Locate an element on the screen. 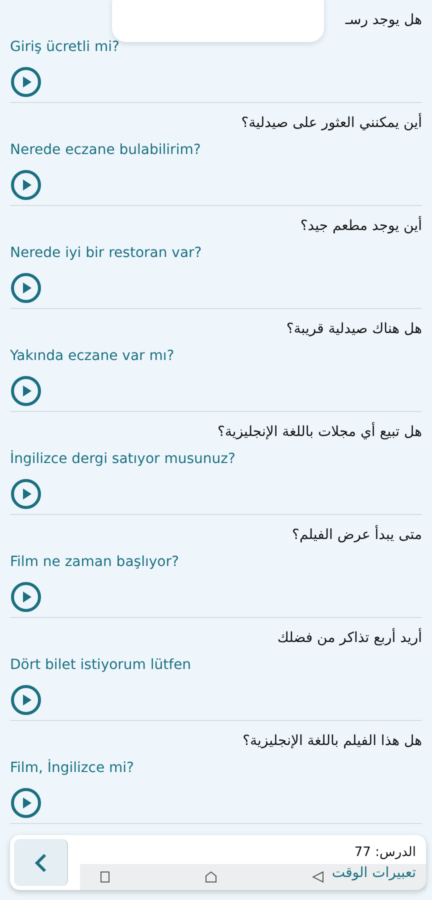 The width and height of the screenshot is (432, 900). arabic-phrase: أريد أربع تذاكر من فضلك is located at coordinates (349, 637).